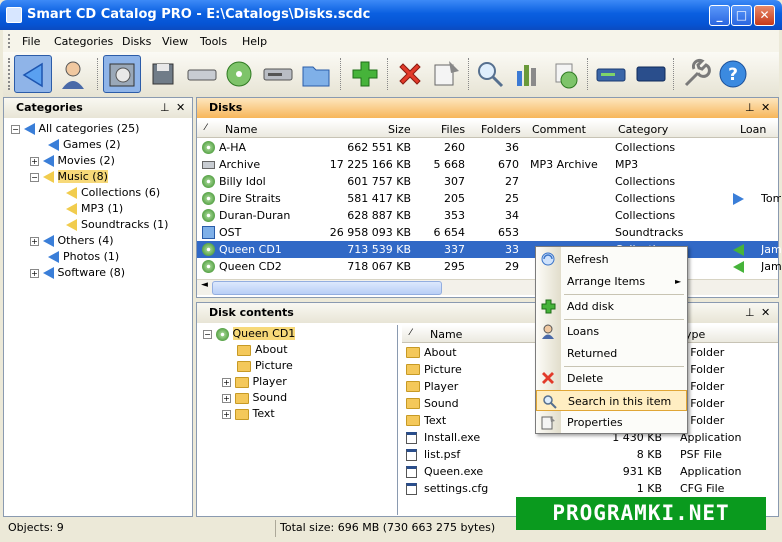 This screenshot has height=542, width=782. I want to click on removable-drive-button, so click(278, 74).